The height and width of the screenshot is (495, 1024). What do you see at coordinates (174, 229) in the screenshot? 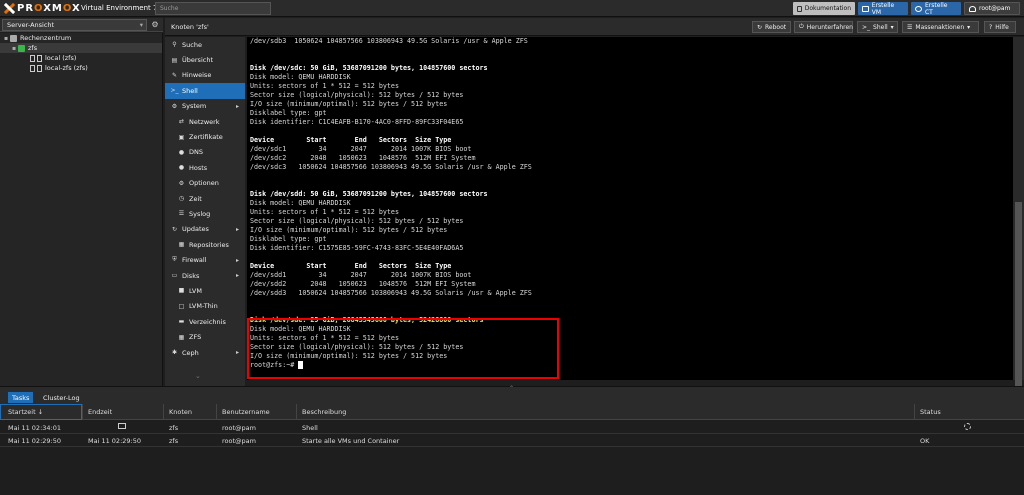
I see `refresh-icon: ↻` at bounding box center [174, 229].